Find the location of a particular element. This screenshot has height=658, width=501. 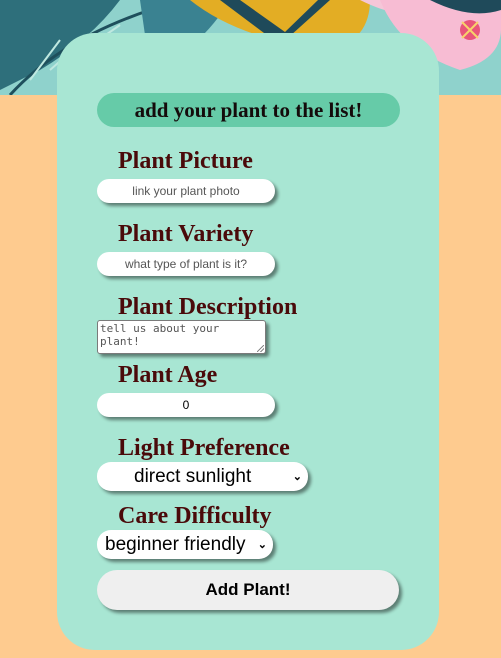

plant-age-input: 0 is located at coordinates (186, 405).